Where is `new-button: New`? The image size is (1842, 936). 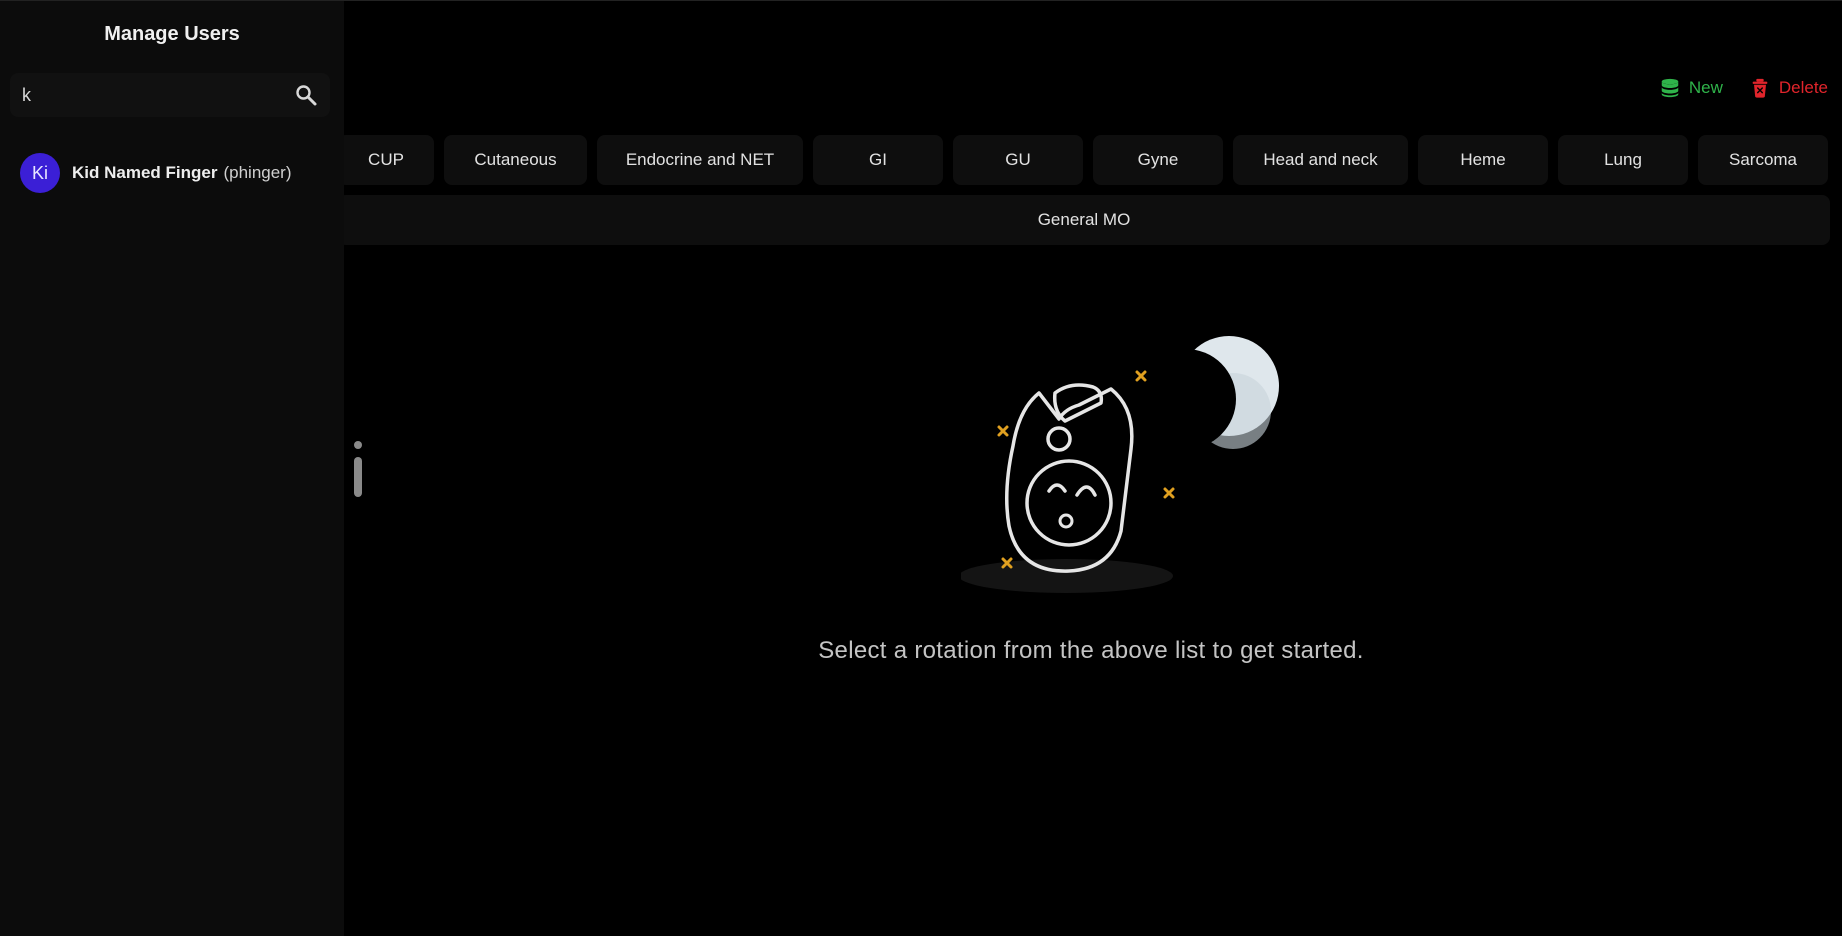
new-button: New is located at coordinates (1691, 88).